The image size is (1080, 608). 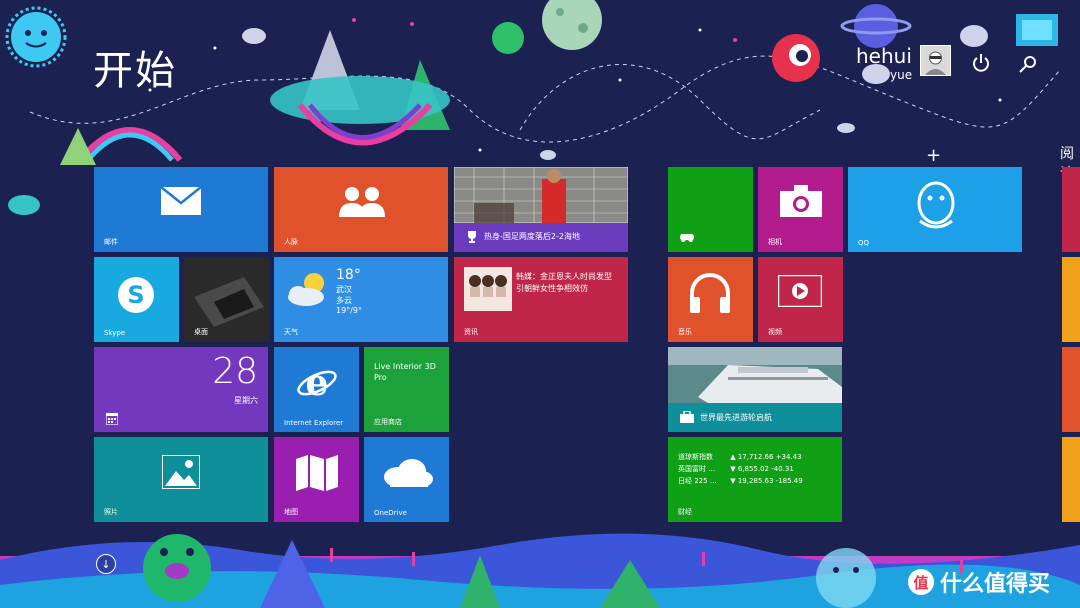 I want to click on sports-photo, so click(x=541, y=195).